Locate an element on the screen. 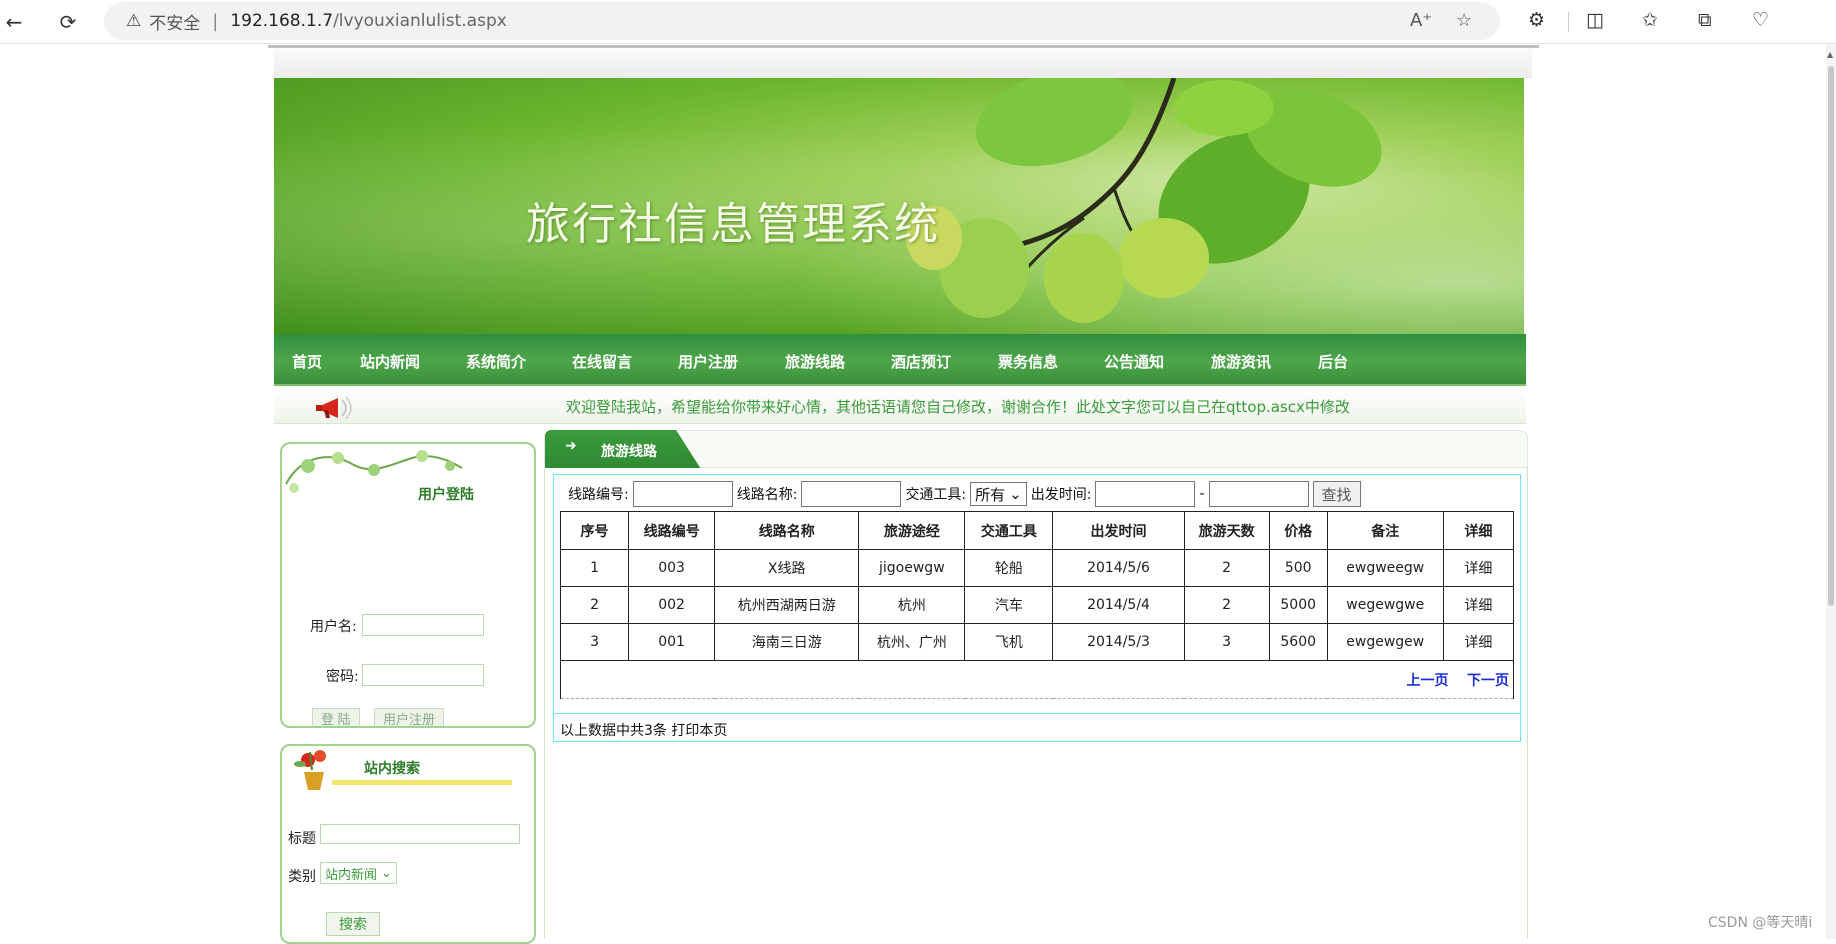 The height and width of the screenshot is (944, 1836). collections-icon: ⧉ is located at coordinates (1705, 20).